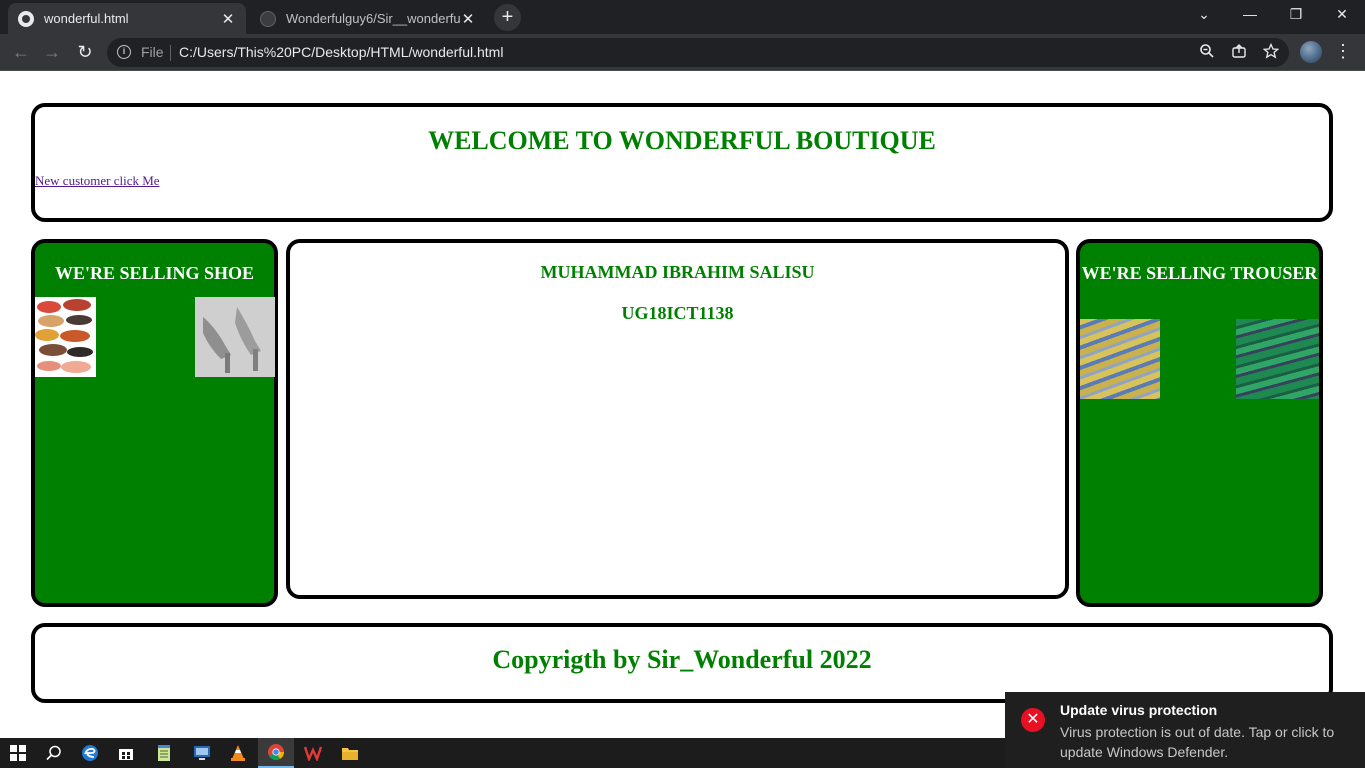 Image resolution: width=1365 pixels, height=768 pixels. Describe the element at coordinates (1342, 15) in the screenshot. I see `close-window-button: ✕` at that location.